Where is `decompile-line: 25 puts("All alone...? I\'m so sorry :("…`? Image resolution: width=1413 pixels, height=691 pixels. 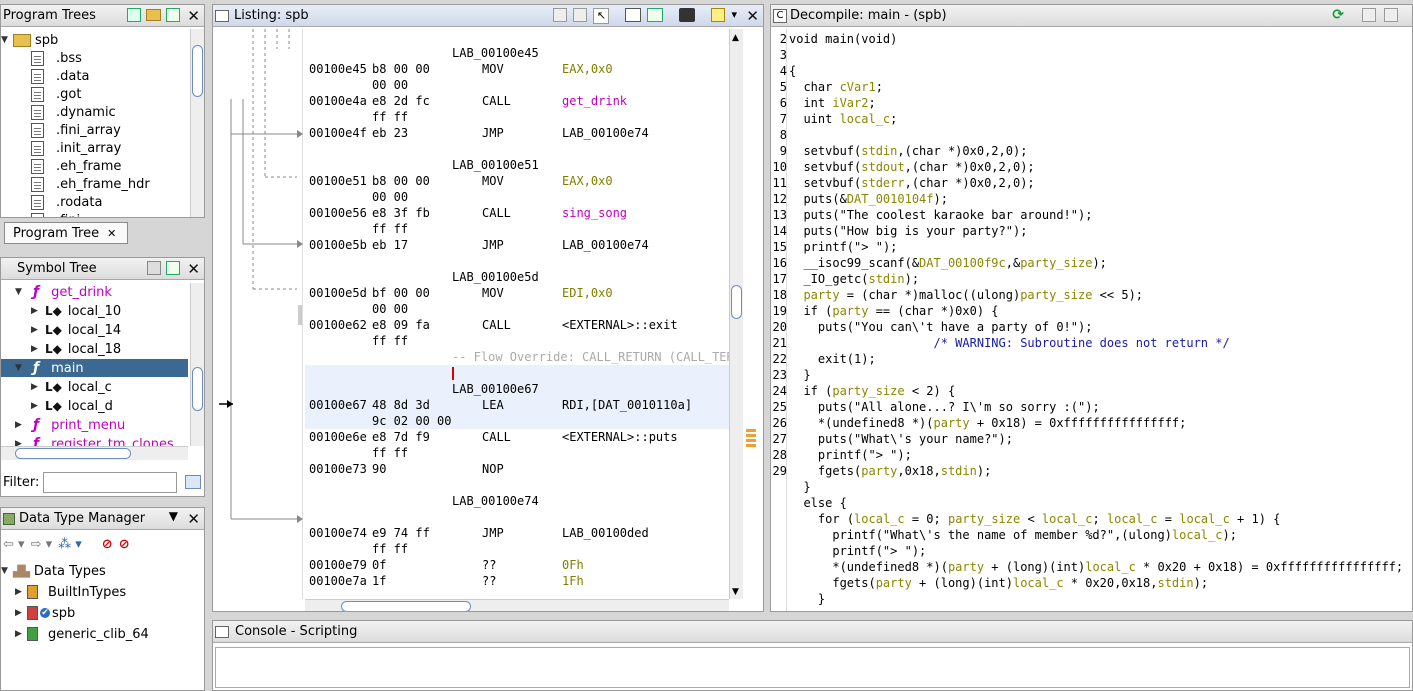 decompile-line: 25 puts("All alone...? I\'m so sorry :("… is located at coordinates (935, 407).